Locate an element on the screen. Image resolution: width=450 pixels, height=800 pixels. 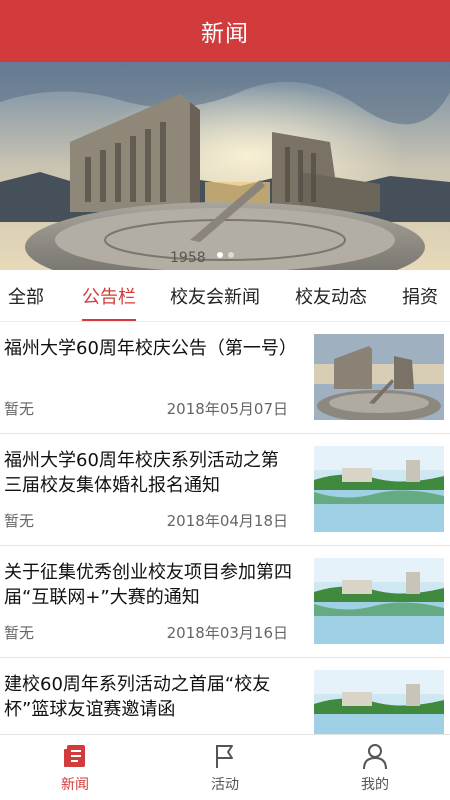
bottom-navigation: 新闻 活动 我的 is located at coordinates (225, 767).